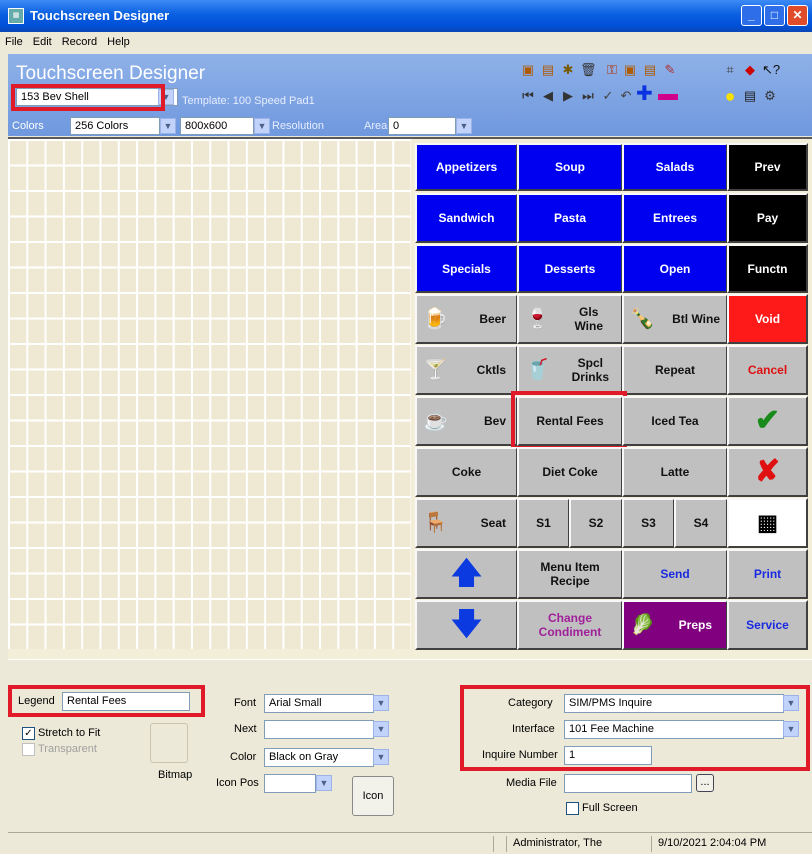 This screenshot has width=812, height=854. What do you see at coordinates (608, 96) in the screenshot?
I see `check-icon: ✓` at bounding box center [608, 96].